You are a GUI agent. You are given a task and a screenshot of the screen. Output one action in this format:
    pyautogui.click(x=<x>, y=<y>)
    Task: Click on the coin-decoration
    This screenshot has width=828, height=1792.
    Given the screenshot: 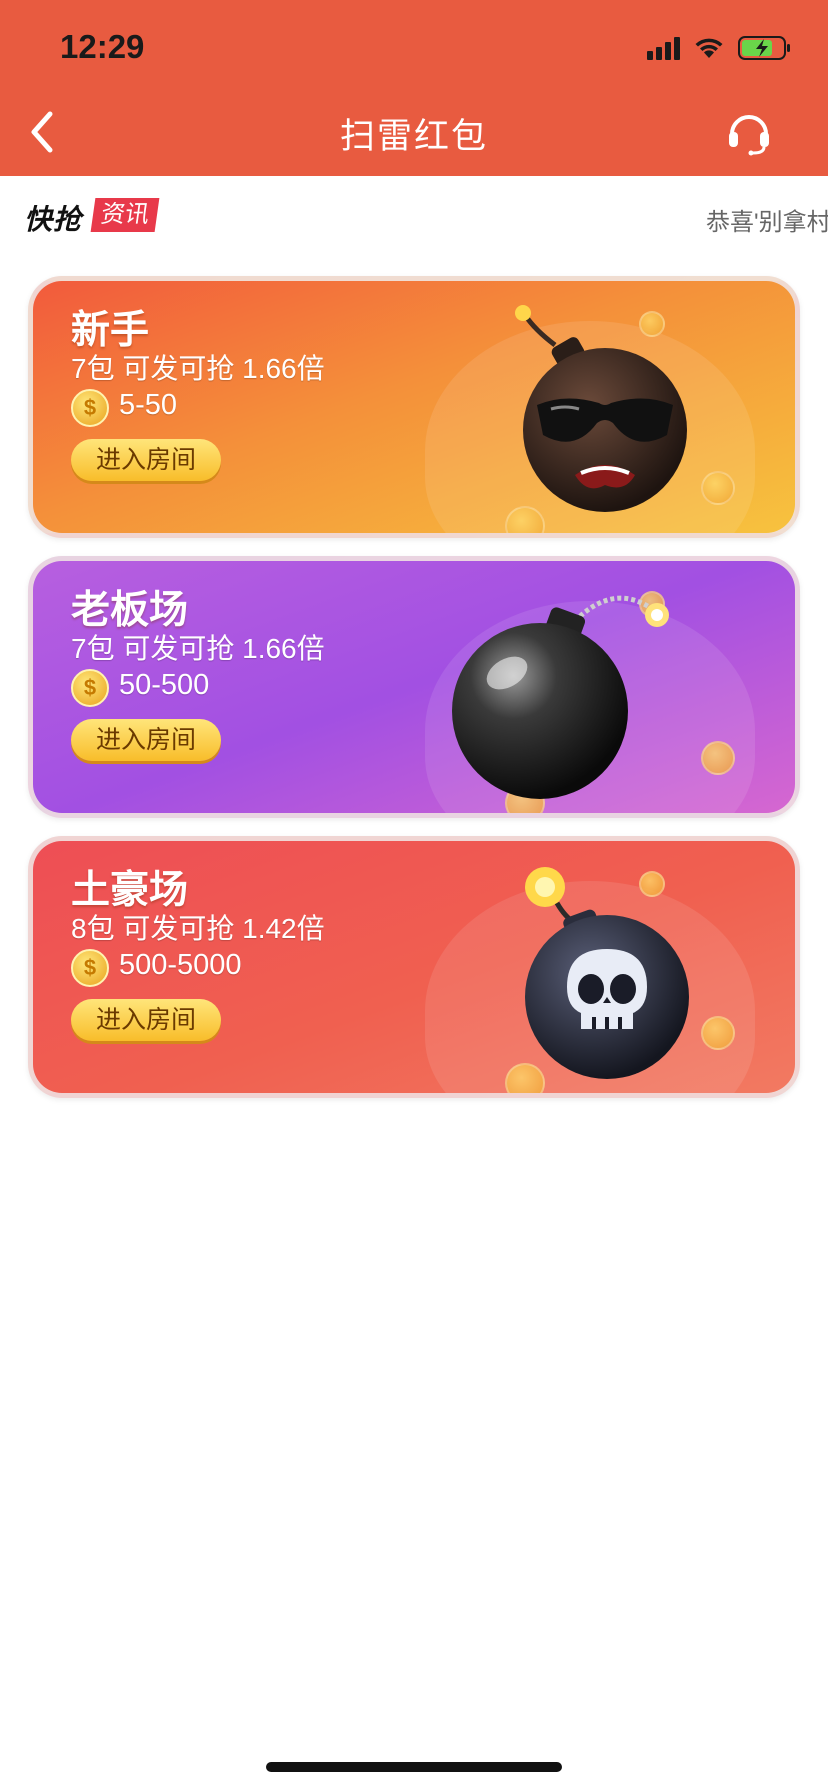 What is the action you would take?
    pyautogui.click(x=718, y=758)
    